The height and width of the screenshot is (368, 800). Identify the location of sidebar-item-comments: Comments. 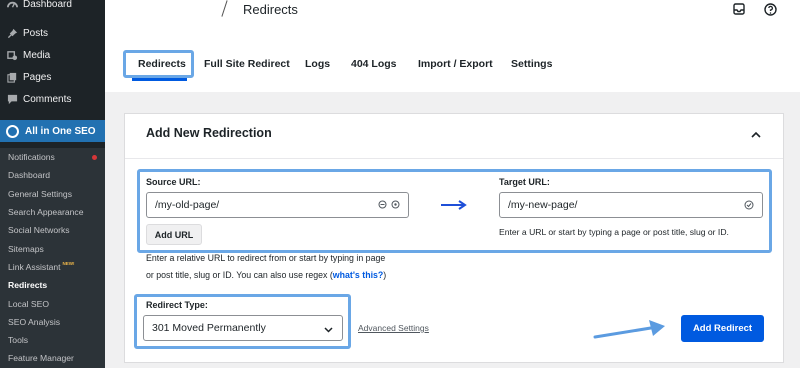
(52, 99).